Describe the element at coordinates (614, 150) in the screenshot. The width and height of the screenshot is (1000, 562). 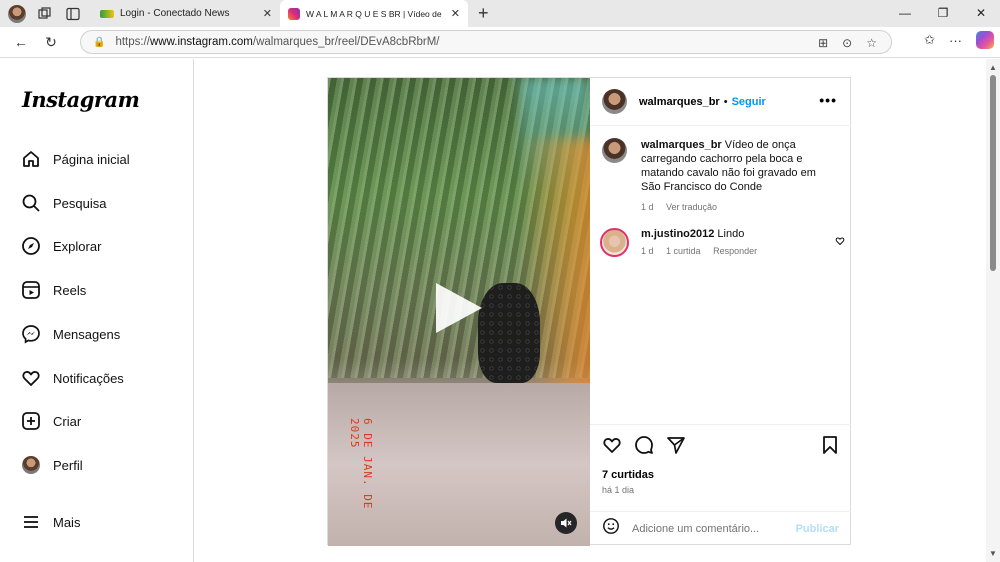
I see `caption-avatar` at that location.